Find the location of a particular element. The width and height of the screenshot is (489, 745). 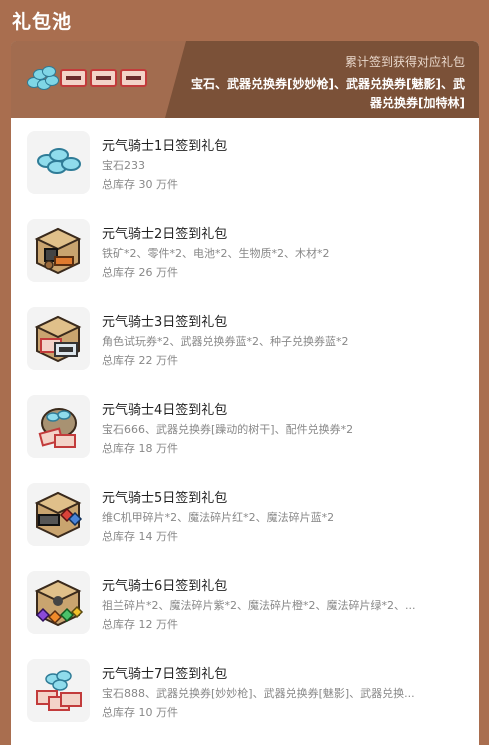

banner-rewards-icon is located at coordinates (86, 78).